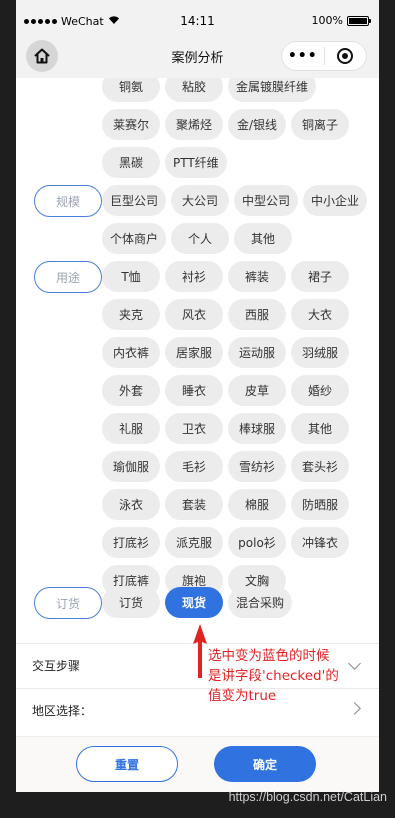  What do you see at coordinates (131, 466) in the screenshot?
I see `option-chip: 瑜伽服` at bounding box center [131, 466].